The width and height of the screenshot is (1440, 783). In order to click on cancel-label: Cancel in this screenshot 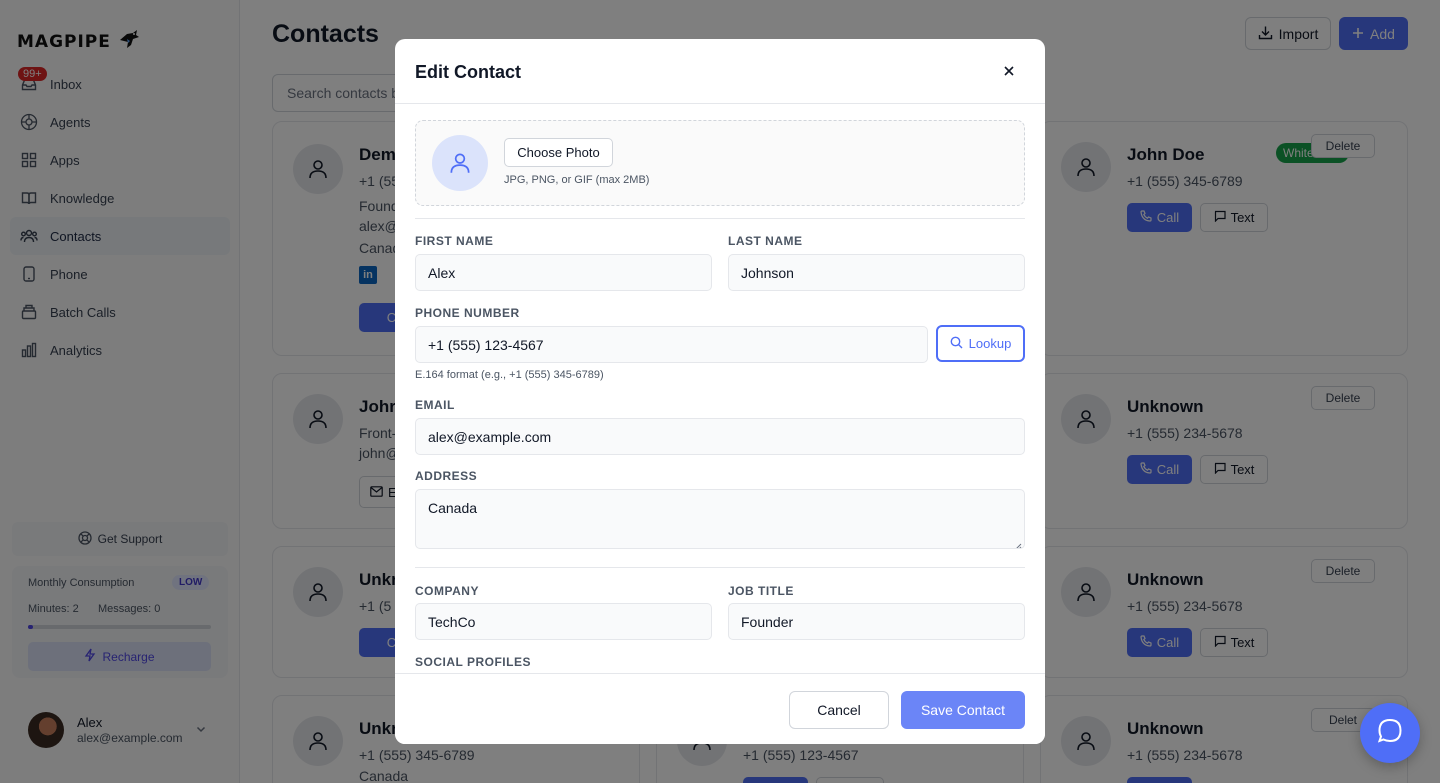, I will do `click(839, 710)`.